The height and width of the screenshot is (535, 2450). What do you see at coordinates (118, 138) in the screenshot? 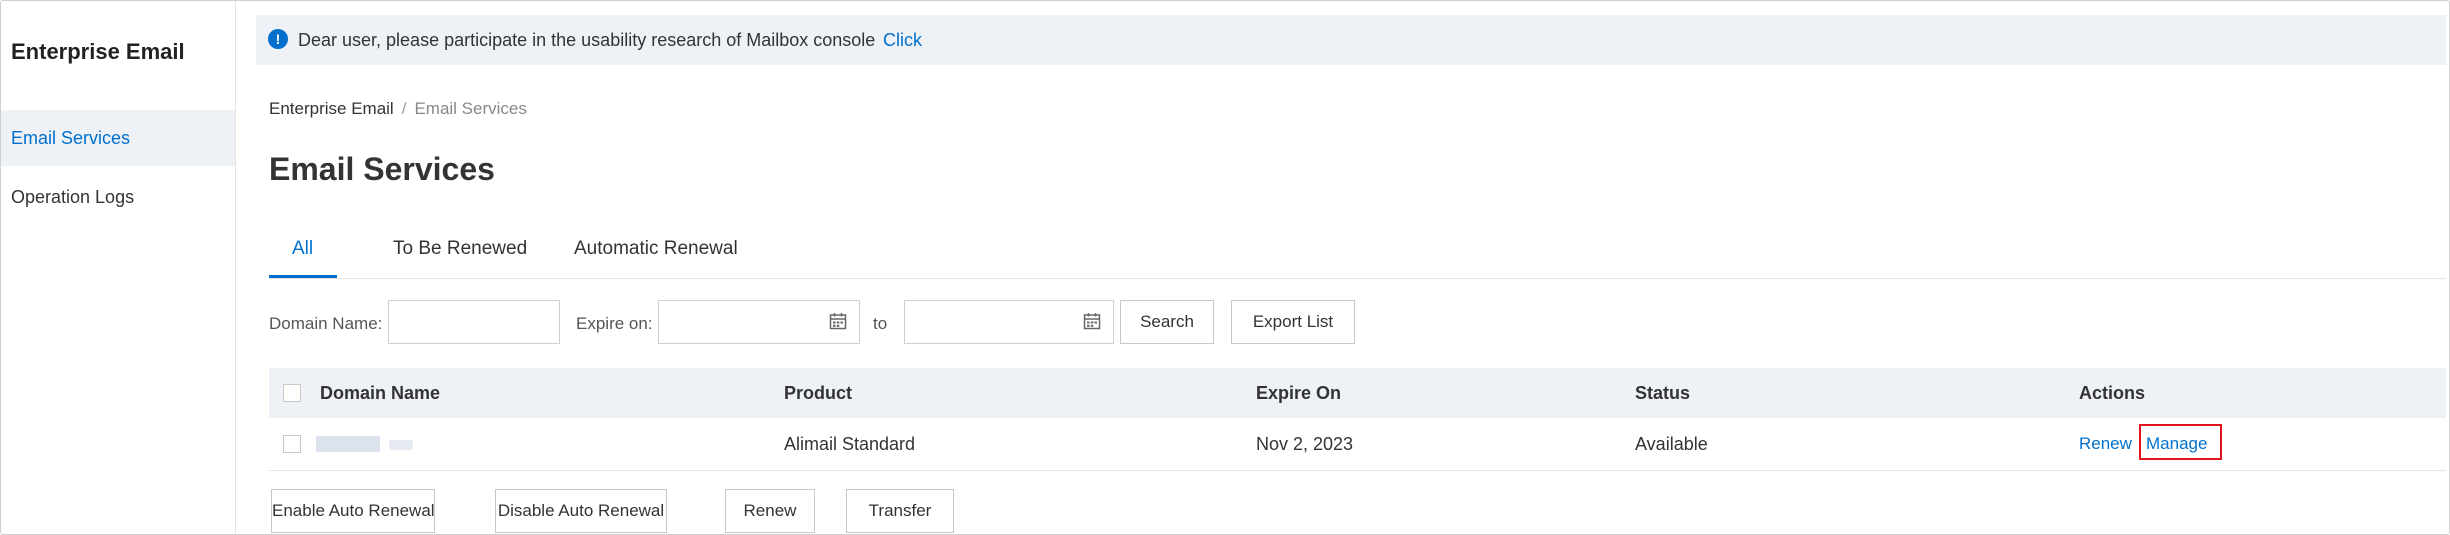
I see `sidebar-item-email-services: Email Services` at bounding box center [118, 138].